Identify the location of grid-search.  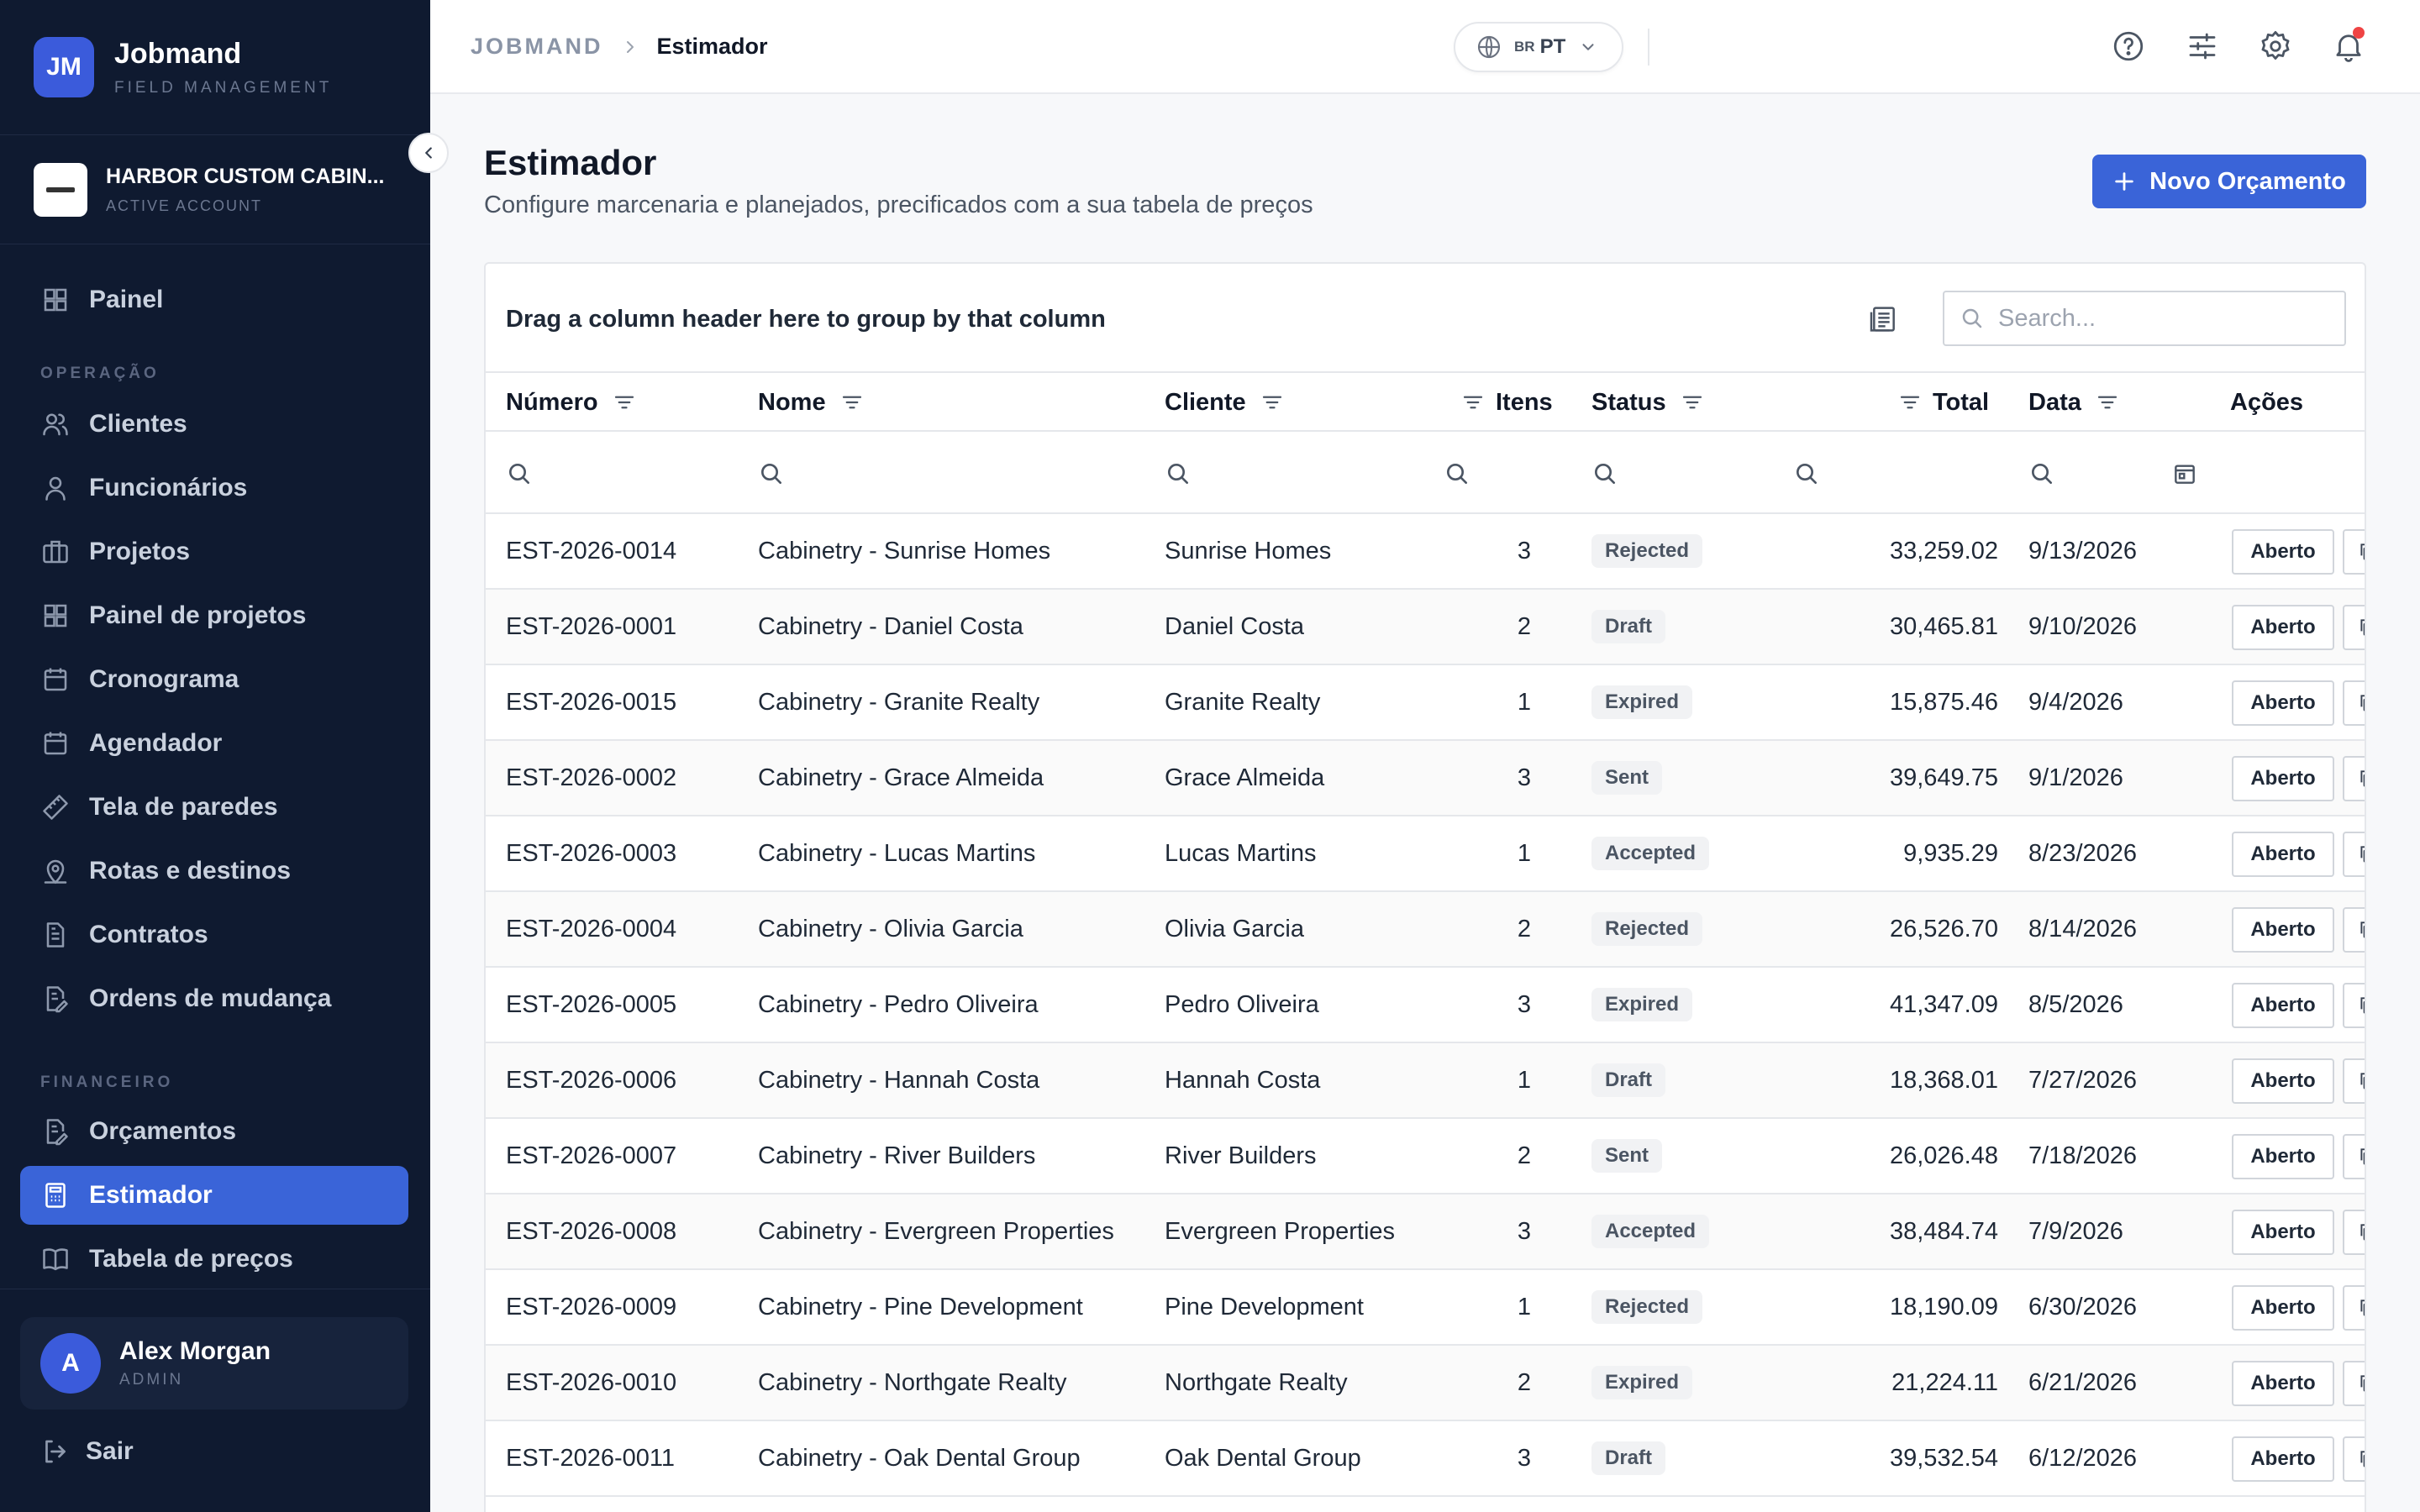
(2145, 318).